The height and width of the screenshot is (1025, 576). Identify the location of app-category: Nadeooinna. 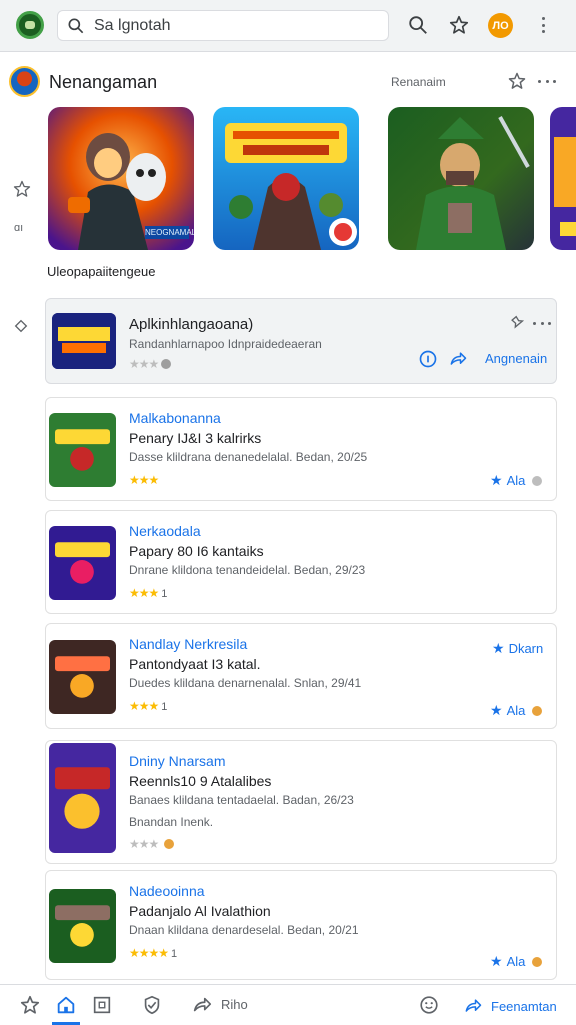
(167, 891).